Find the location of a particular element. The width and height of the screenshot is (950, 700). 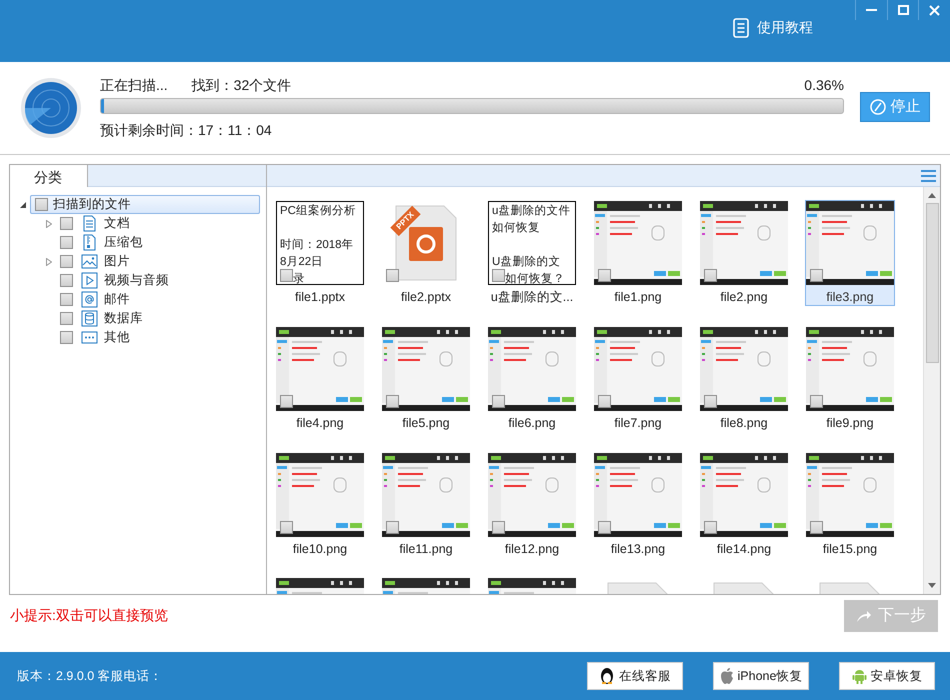

file-name: file1.pptx is located at coordinates (320, 297).